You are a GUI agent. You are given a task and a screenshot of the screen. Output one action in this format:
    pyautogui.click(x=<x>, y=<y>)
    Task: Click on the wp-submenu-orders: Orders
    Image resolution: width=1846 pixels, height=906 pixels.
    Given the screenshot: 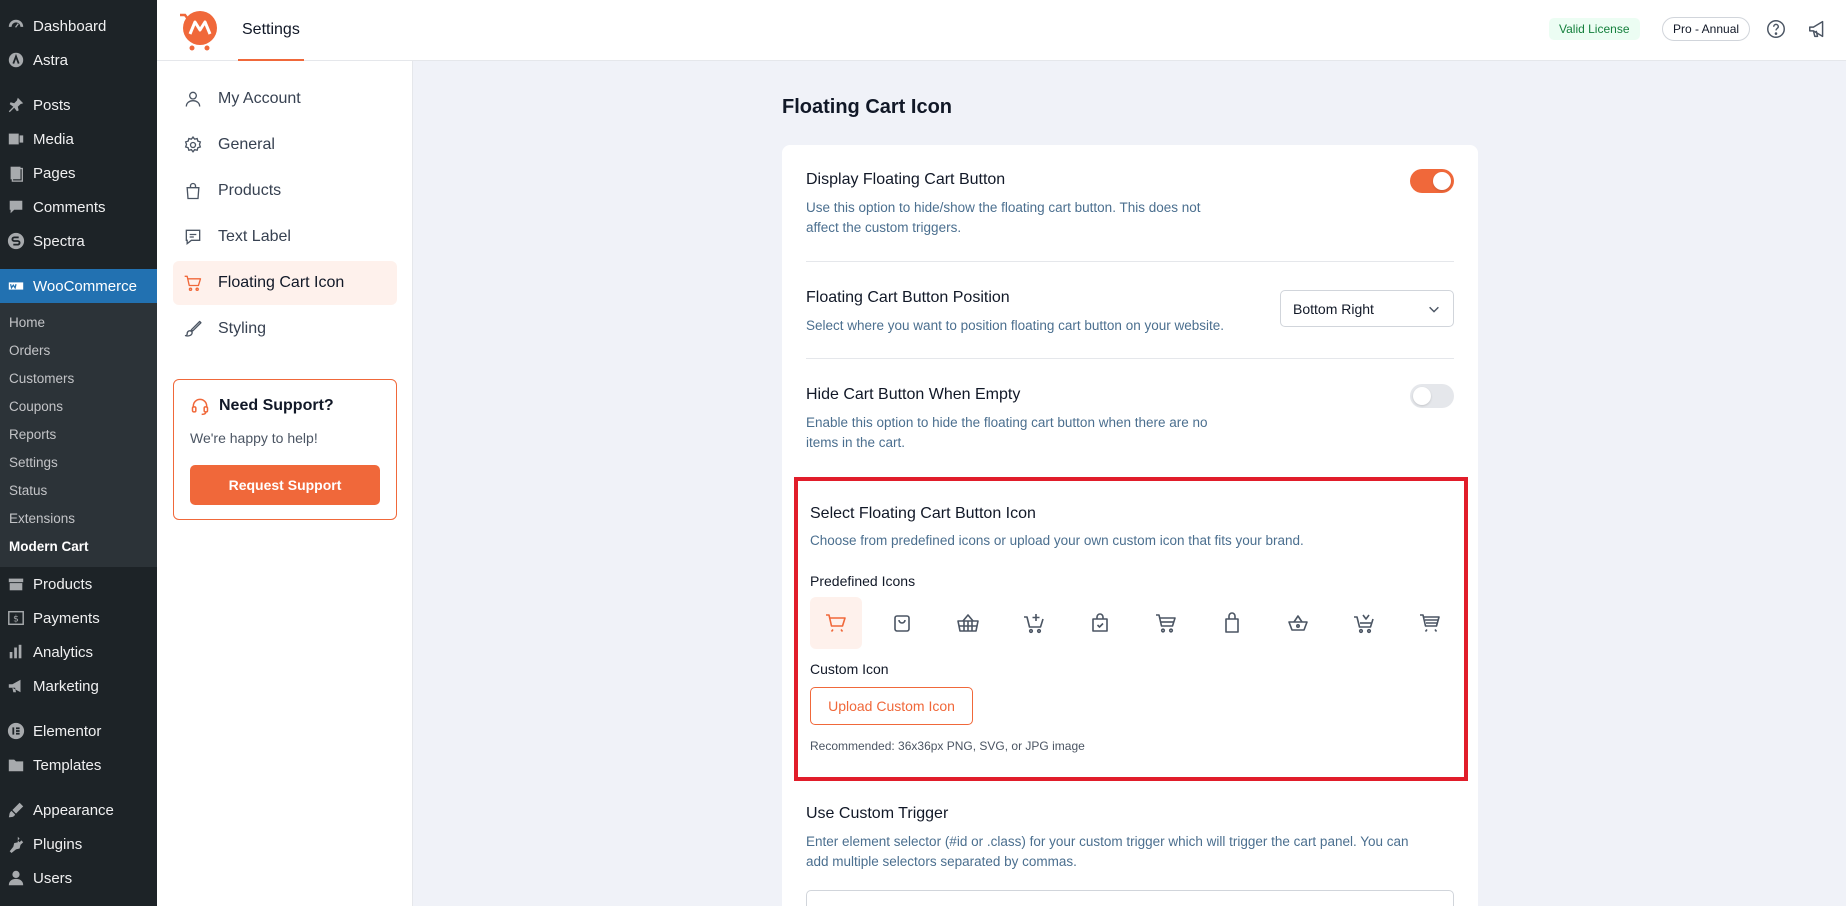 What is the action you would take?
    pyautogui.click(x=78, y=351)
    